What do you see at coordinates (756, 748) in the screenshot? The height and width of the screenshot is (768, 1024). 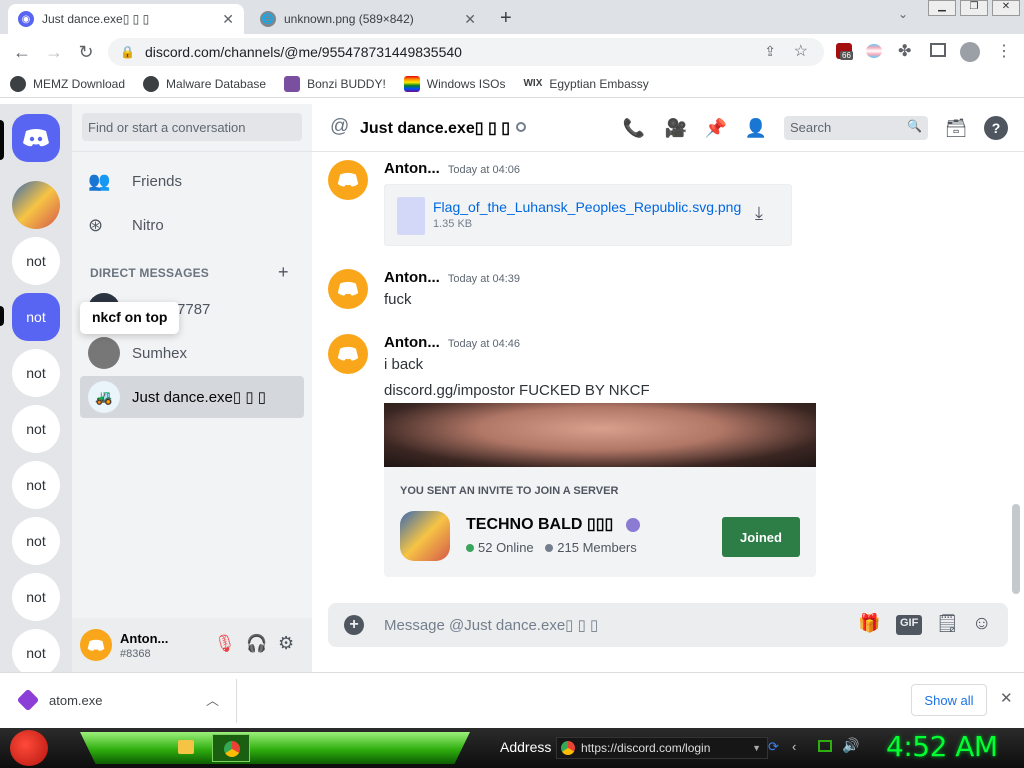 I see `dropdown-arrow-icon: ▼` at bounding box center [756, 748].